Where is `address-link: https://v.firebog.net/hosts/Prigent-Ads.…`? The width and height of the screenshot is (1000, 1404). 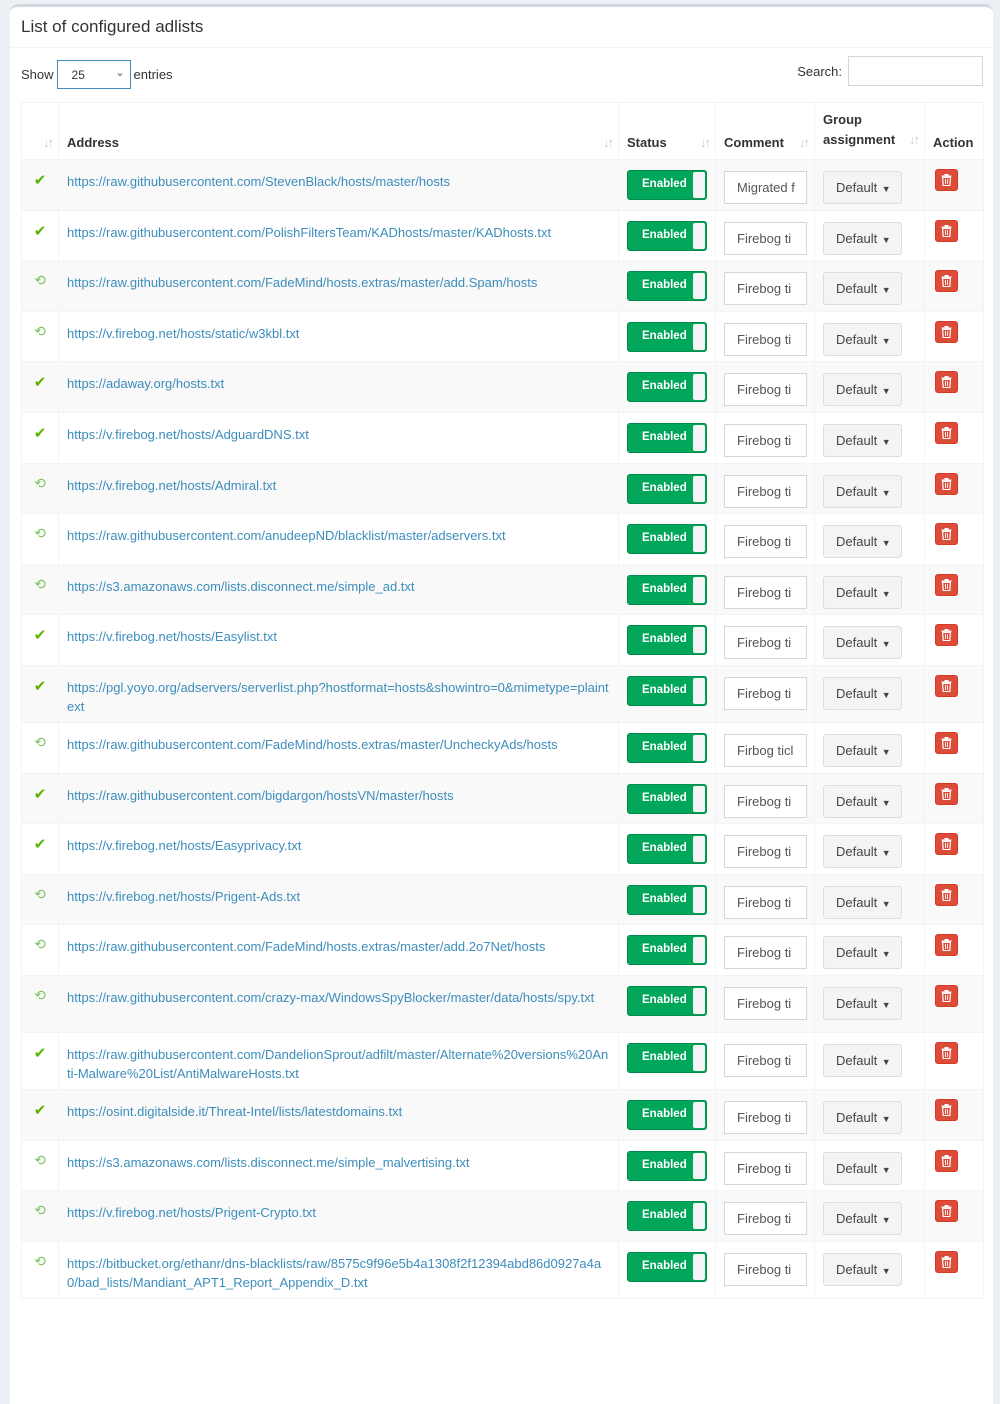
address-link: https://v.firebog.net/hosts/Prigent-Ads.… is located at coordinates (338, 896).